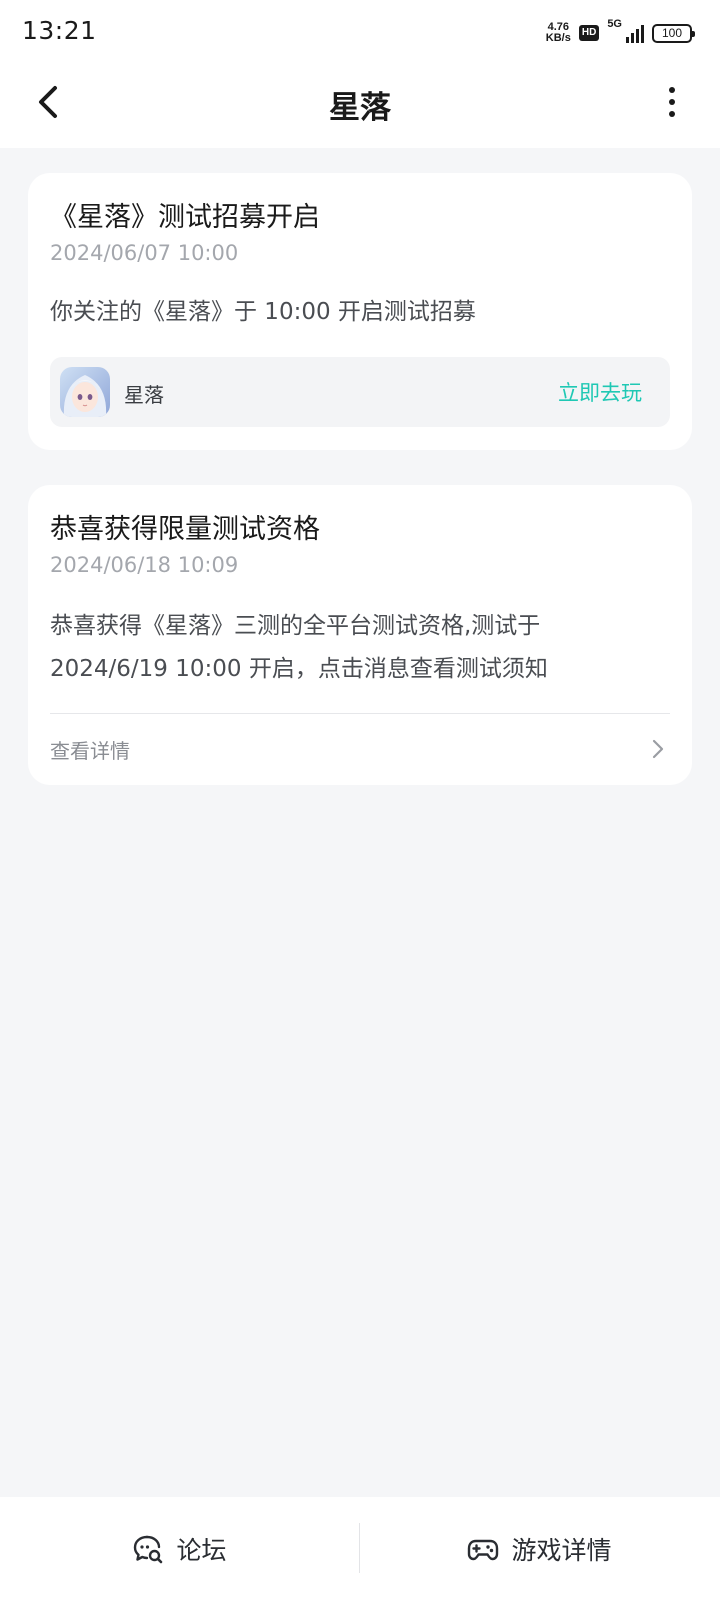 The width and height of the screenshot is (720, 1601). Describe the element at coordinates (658, 749) in the screenshot. I see `chevron-right-icon` at that location.